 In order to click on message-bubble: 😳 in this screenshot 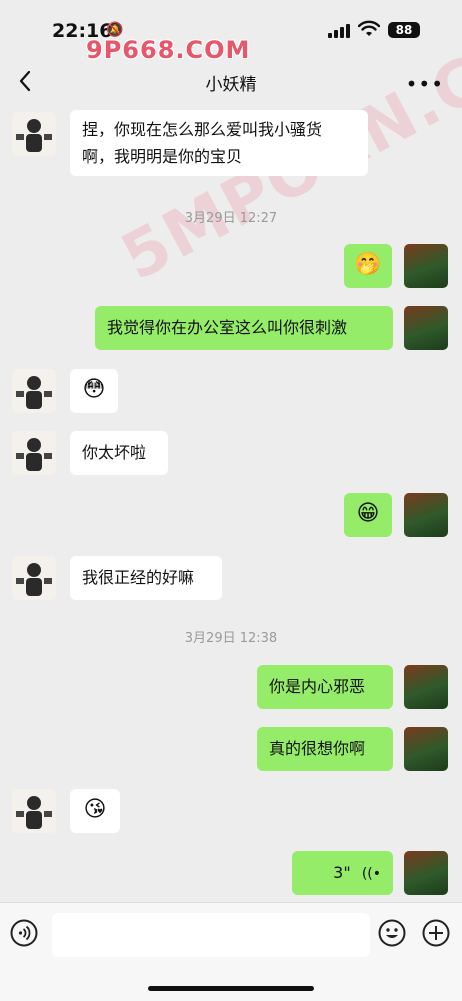, I will do `click(94, 391)`.